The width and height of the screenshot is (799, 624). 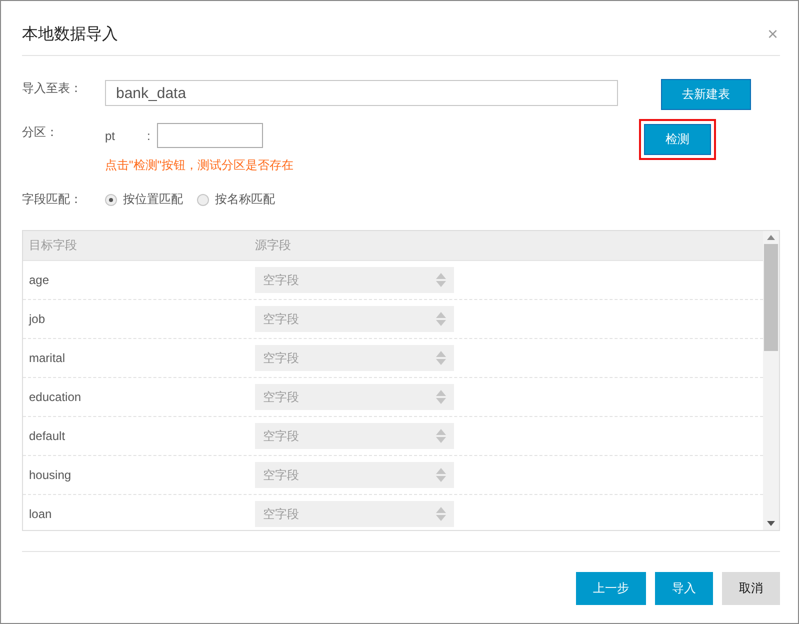 I want to click on cancel-button: 取消, so click(x=751, y=588).